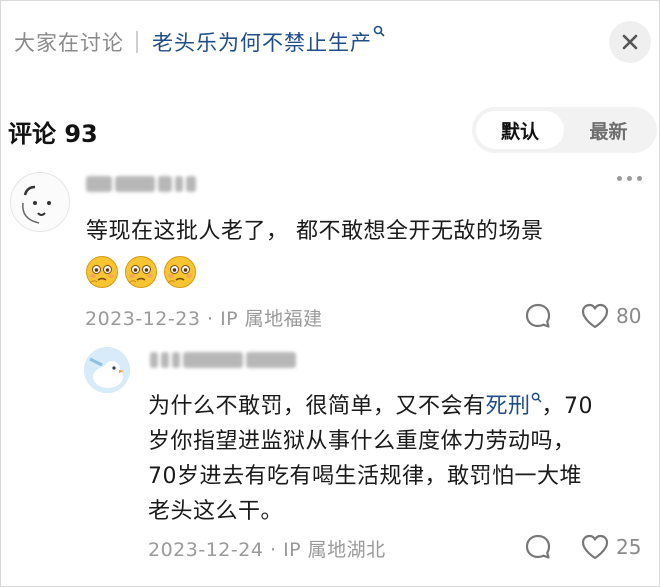 Image resolution: width=660 pixels, height=587 pixels. I want to click on close-button, so click(630, 42).